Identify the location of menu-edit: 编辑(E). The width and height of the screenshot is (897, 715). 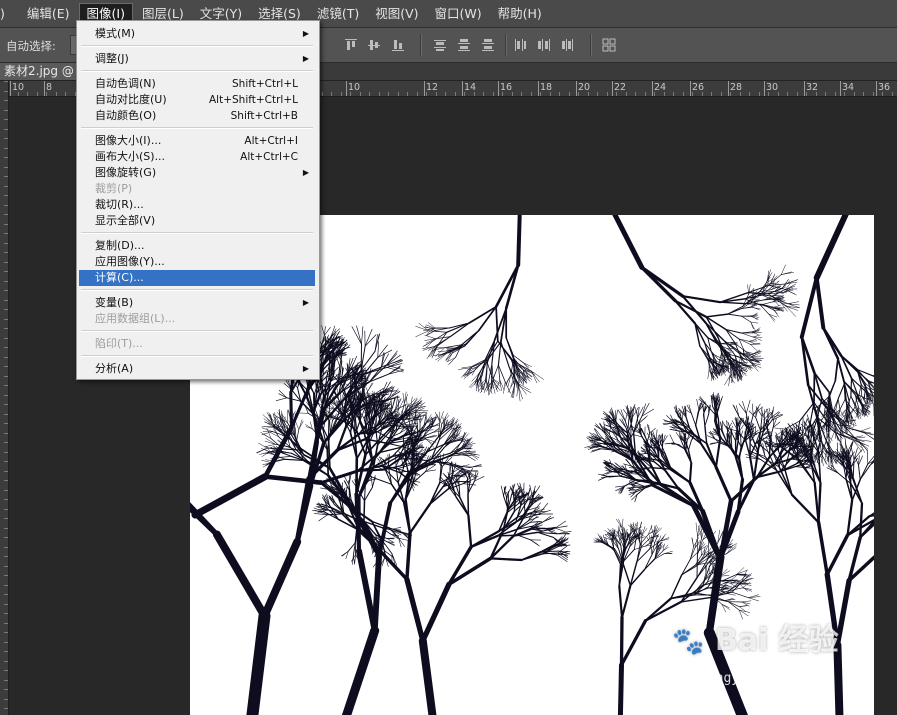
(48, 14).